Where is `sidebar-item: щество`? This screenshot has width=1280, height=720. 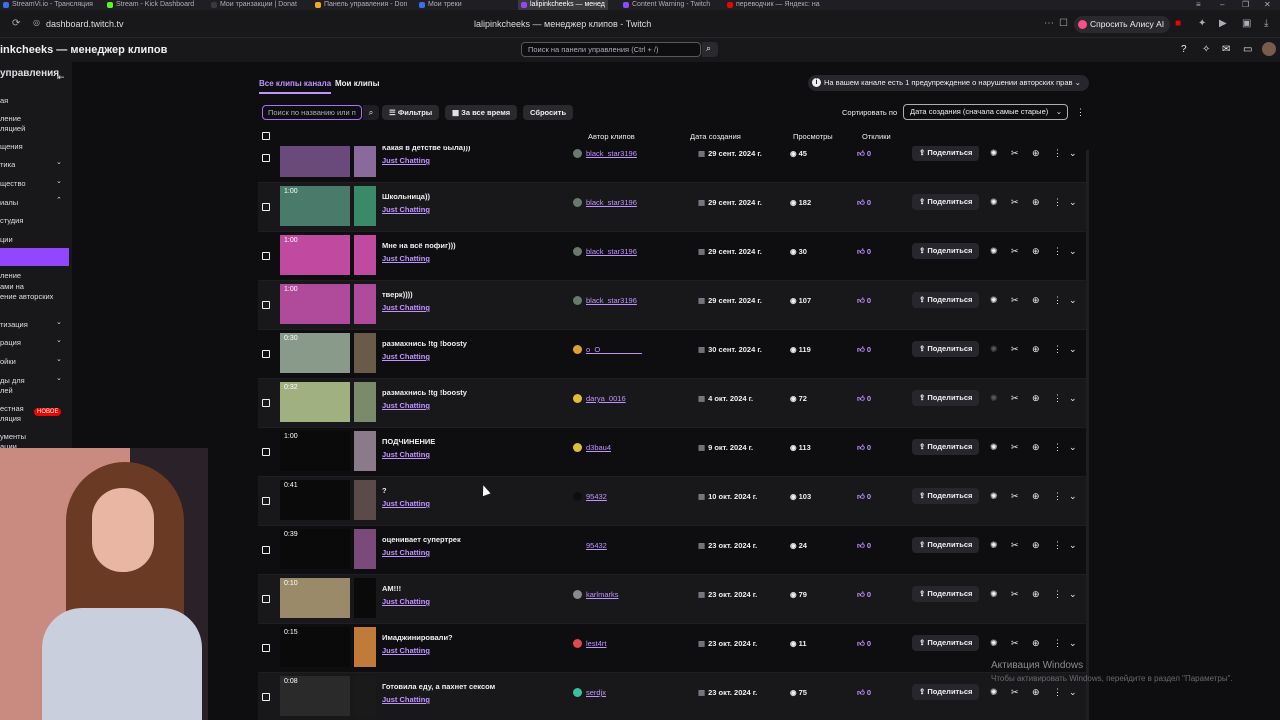
sidebar-item: щество is located at coordinates (13, 183).